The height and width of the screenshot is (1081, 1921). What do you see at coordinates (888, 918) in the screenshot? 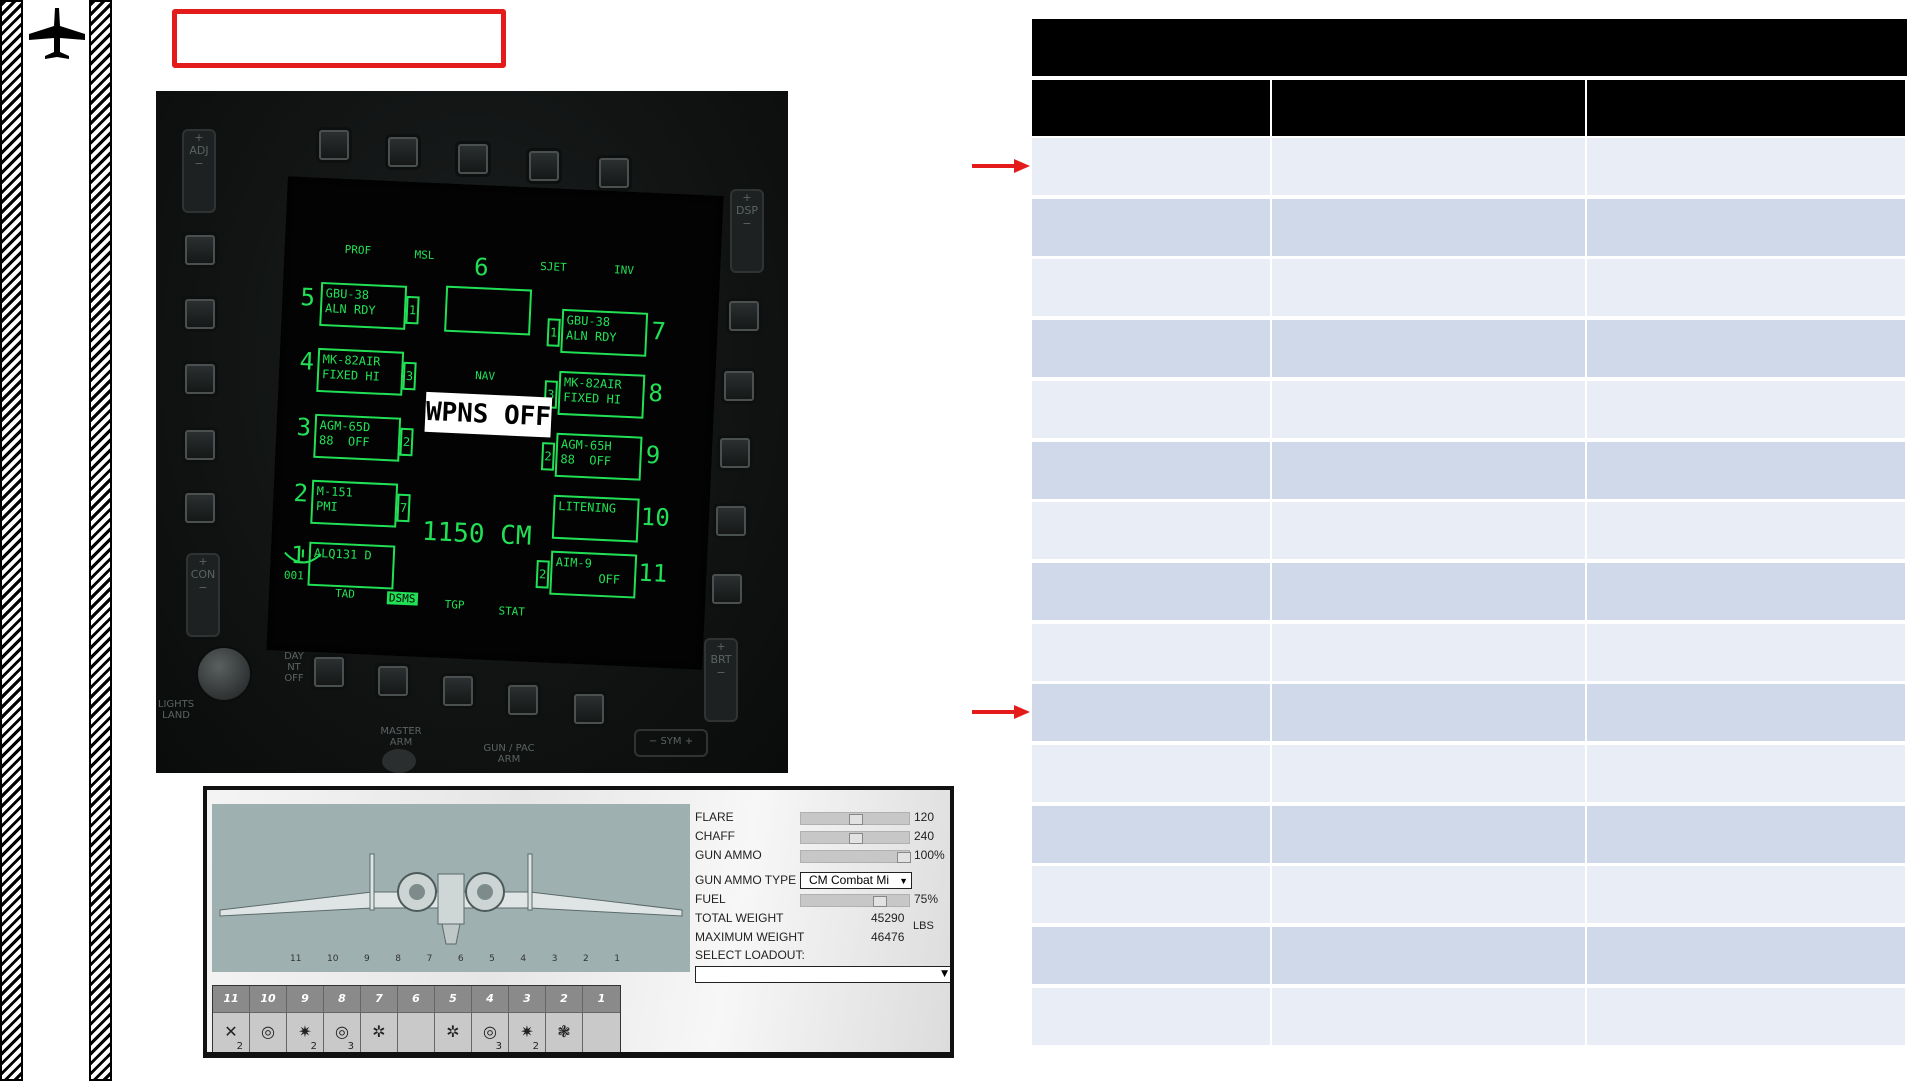
I see `total-weight-value: 45290` at bounding box center [888, 918].